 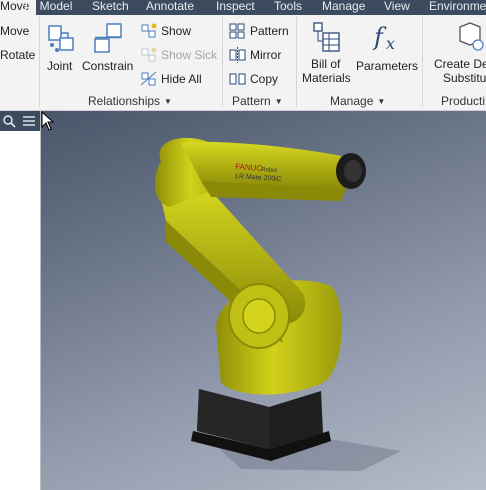 What do you see at coordinates (251, 101) in the screenshot?
I see `pattern-panel-label-text: Pattern` at bounding box center [251, 101].